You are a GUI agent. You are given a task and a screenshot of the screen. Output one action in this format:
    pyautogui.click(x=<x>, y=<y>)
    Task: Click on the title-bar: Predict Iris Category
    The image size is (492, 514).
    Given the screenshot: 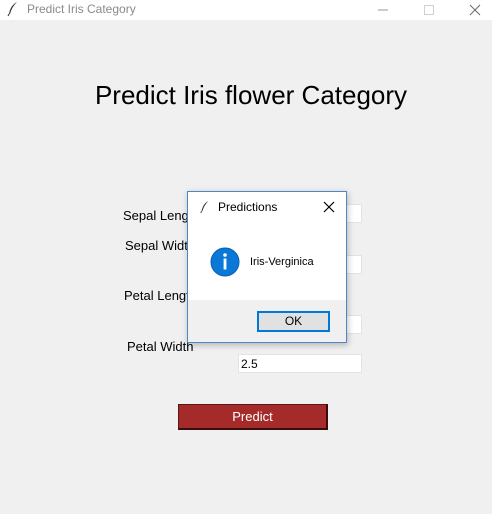 What is the action you would take?
    pyautogui.click(x=246, y=10)
    